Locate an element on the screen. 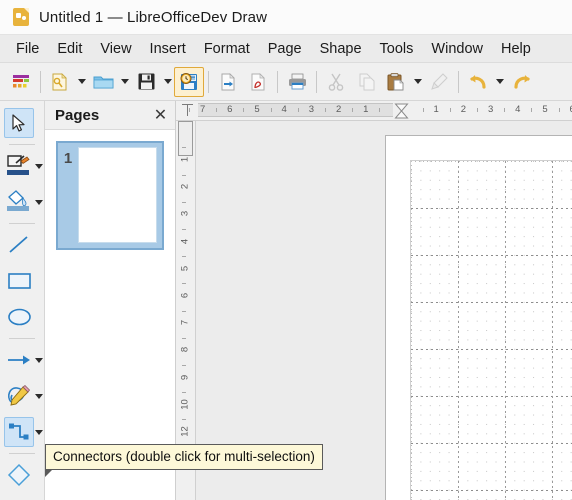 The height and width of the screenshot is (500, 572). undo-dropdown-caret is located at coordinates (499, 82).